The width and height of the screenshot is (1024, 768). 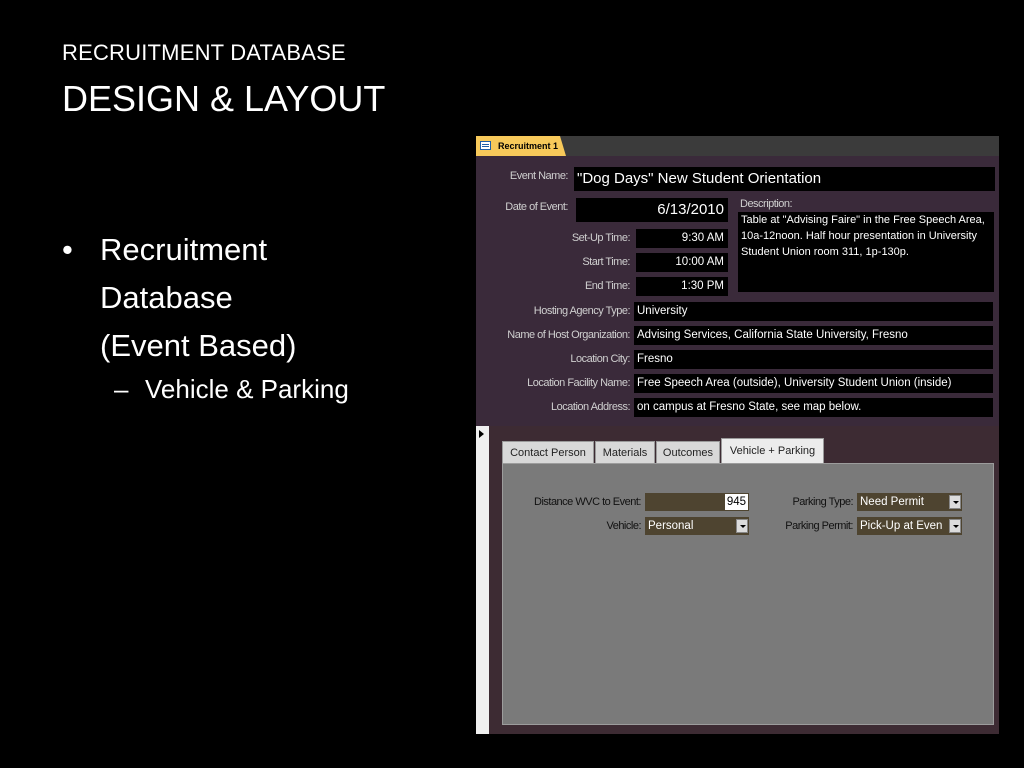 I want to click on record-selector-arrow-icon, so click(x=481, y=434).